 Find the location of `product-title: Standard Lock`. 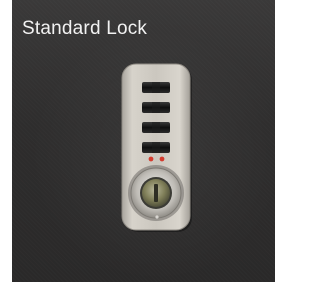

product-title: Standard Lock is located at coordinates (85, 28).